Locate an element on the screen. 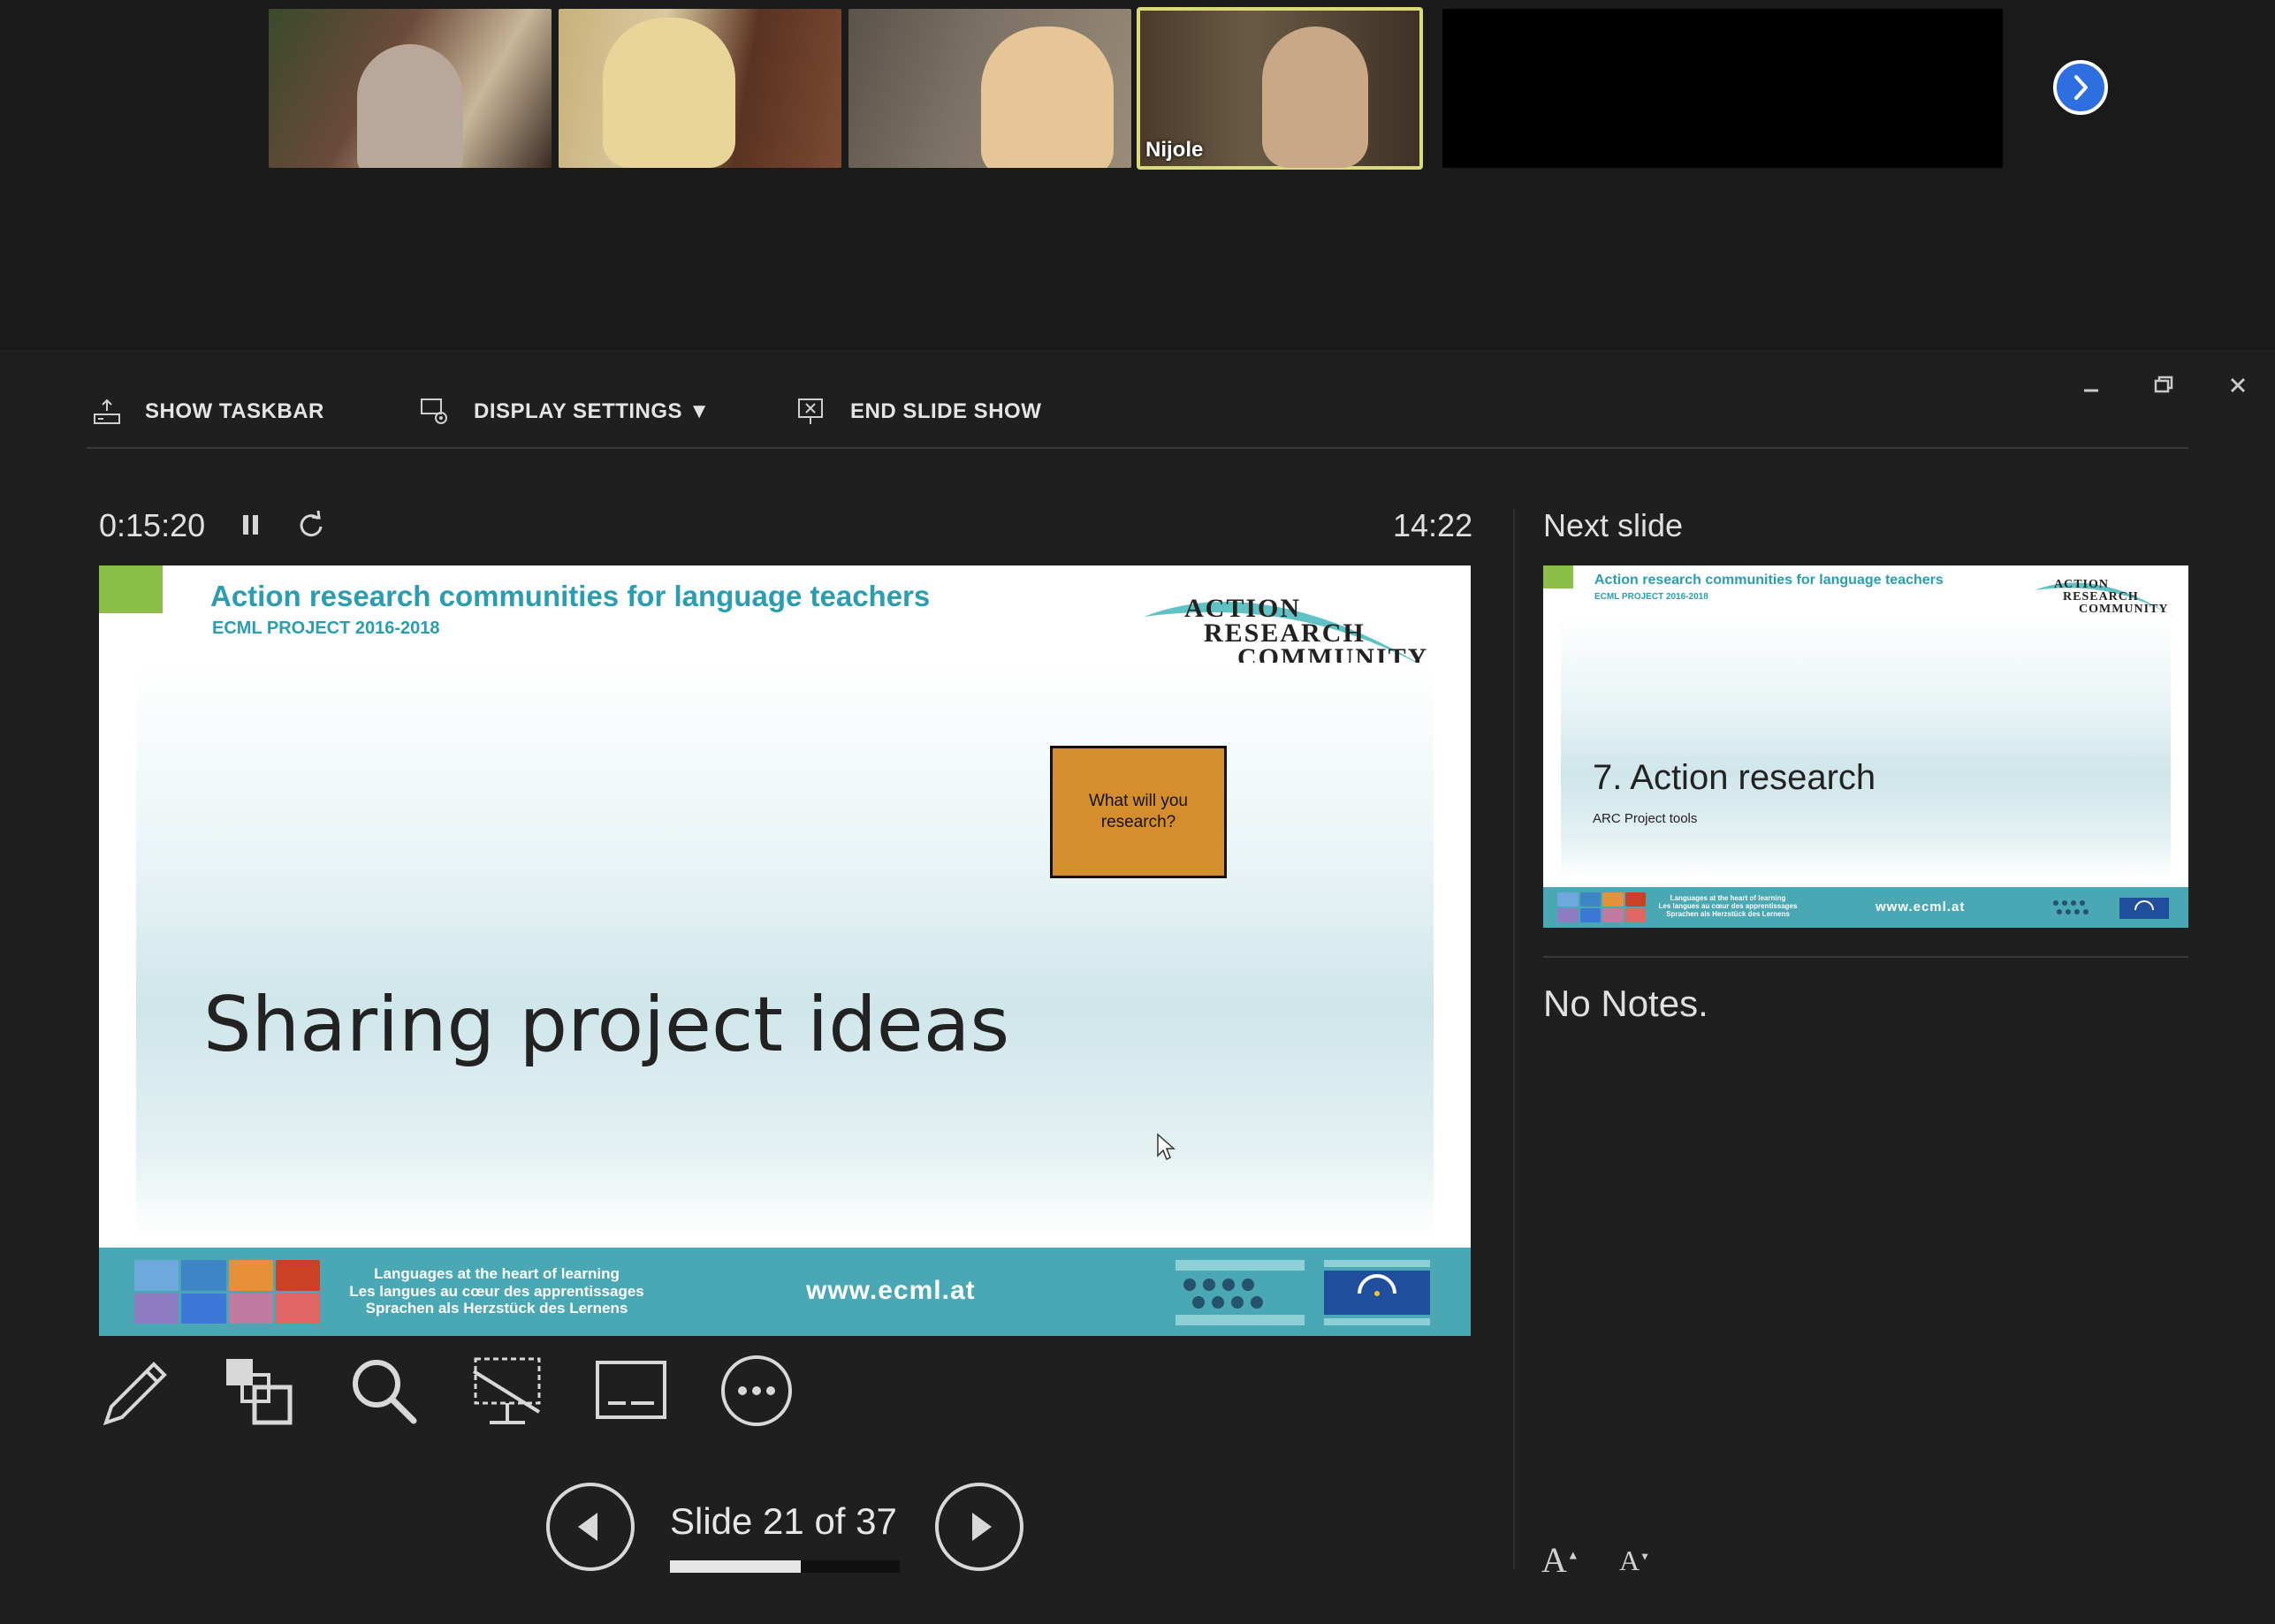 Image resolution: width=2275 pixels, height=1624 pixels. slide-counter: Slide 21 of 37 is located at coordinates (784, 1521).